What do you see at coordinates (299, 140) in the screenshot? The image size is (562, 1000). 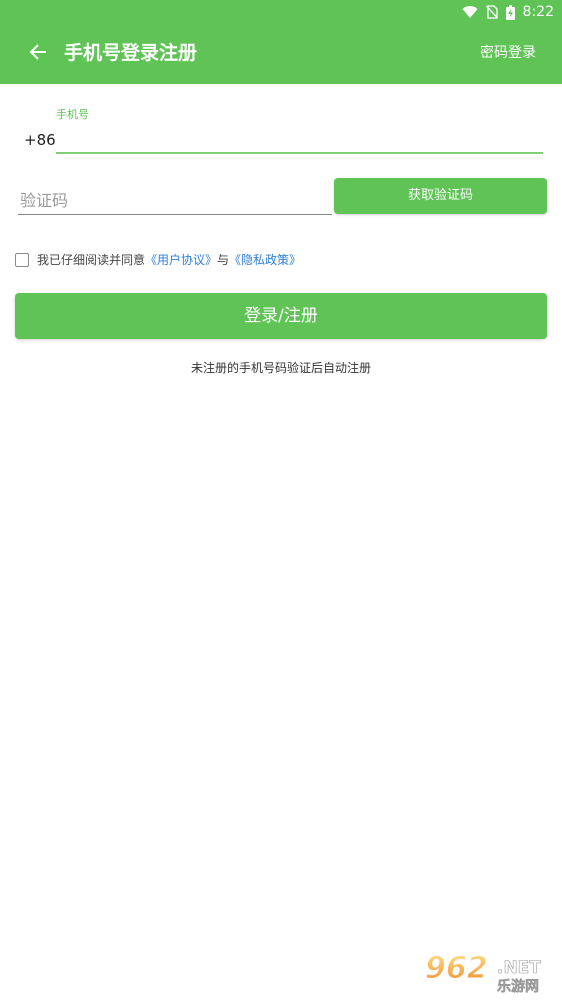 I see `phone-input` at bounding box center [299, 140].